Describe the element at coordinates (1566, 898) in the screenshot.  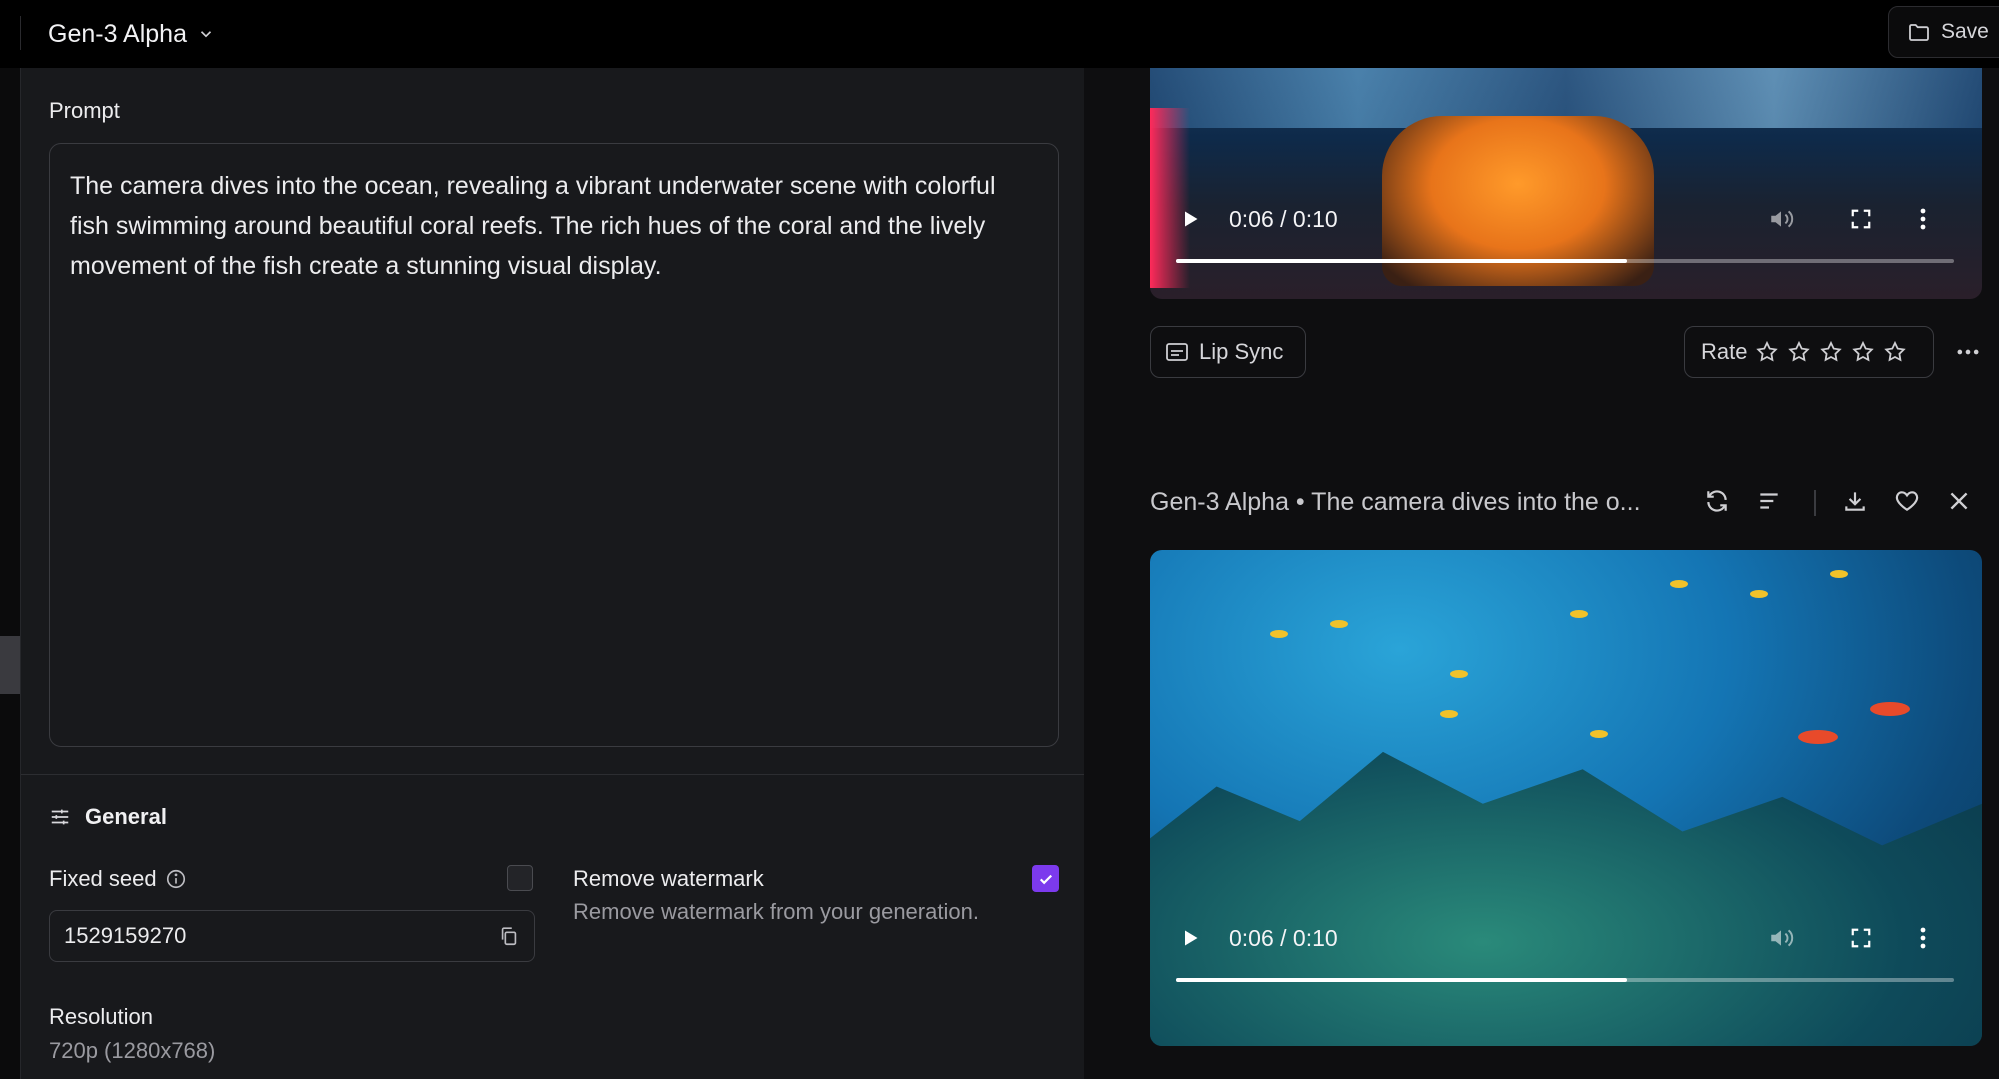
I see `video-scene-reef` at that location.